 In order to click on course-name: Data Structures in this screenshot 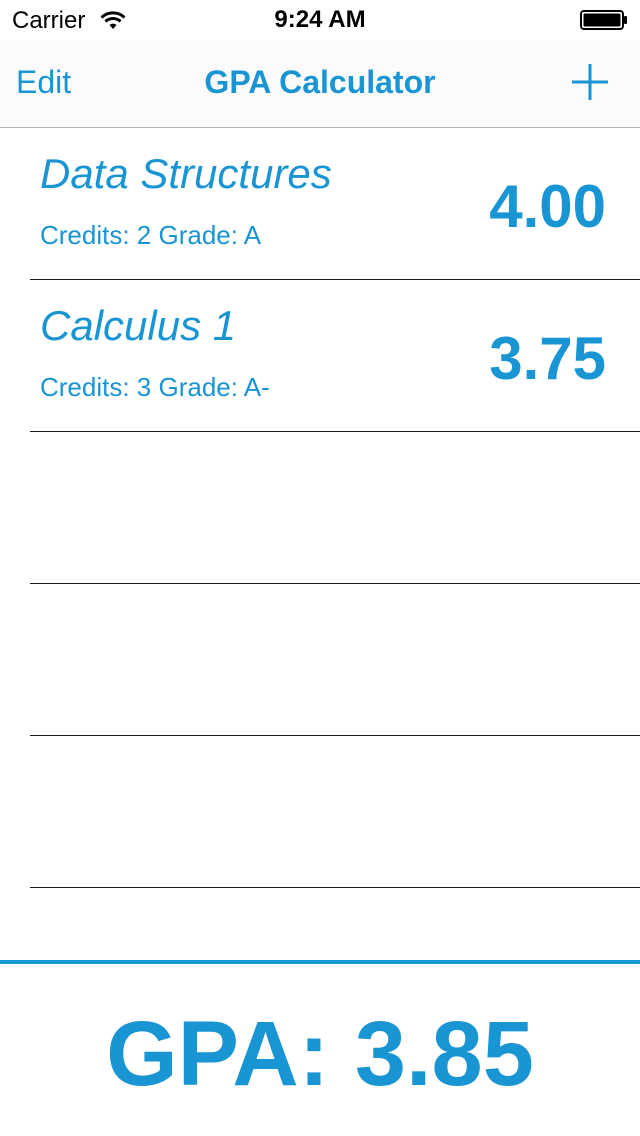, I will do `click(186, 173)`.